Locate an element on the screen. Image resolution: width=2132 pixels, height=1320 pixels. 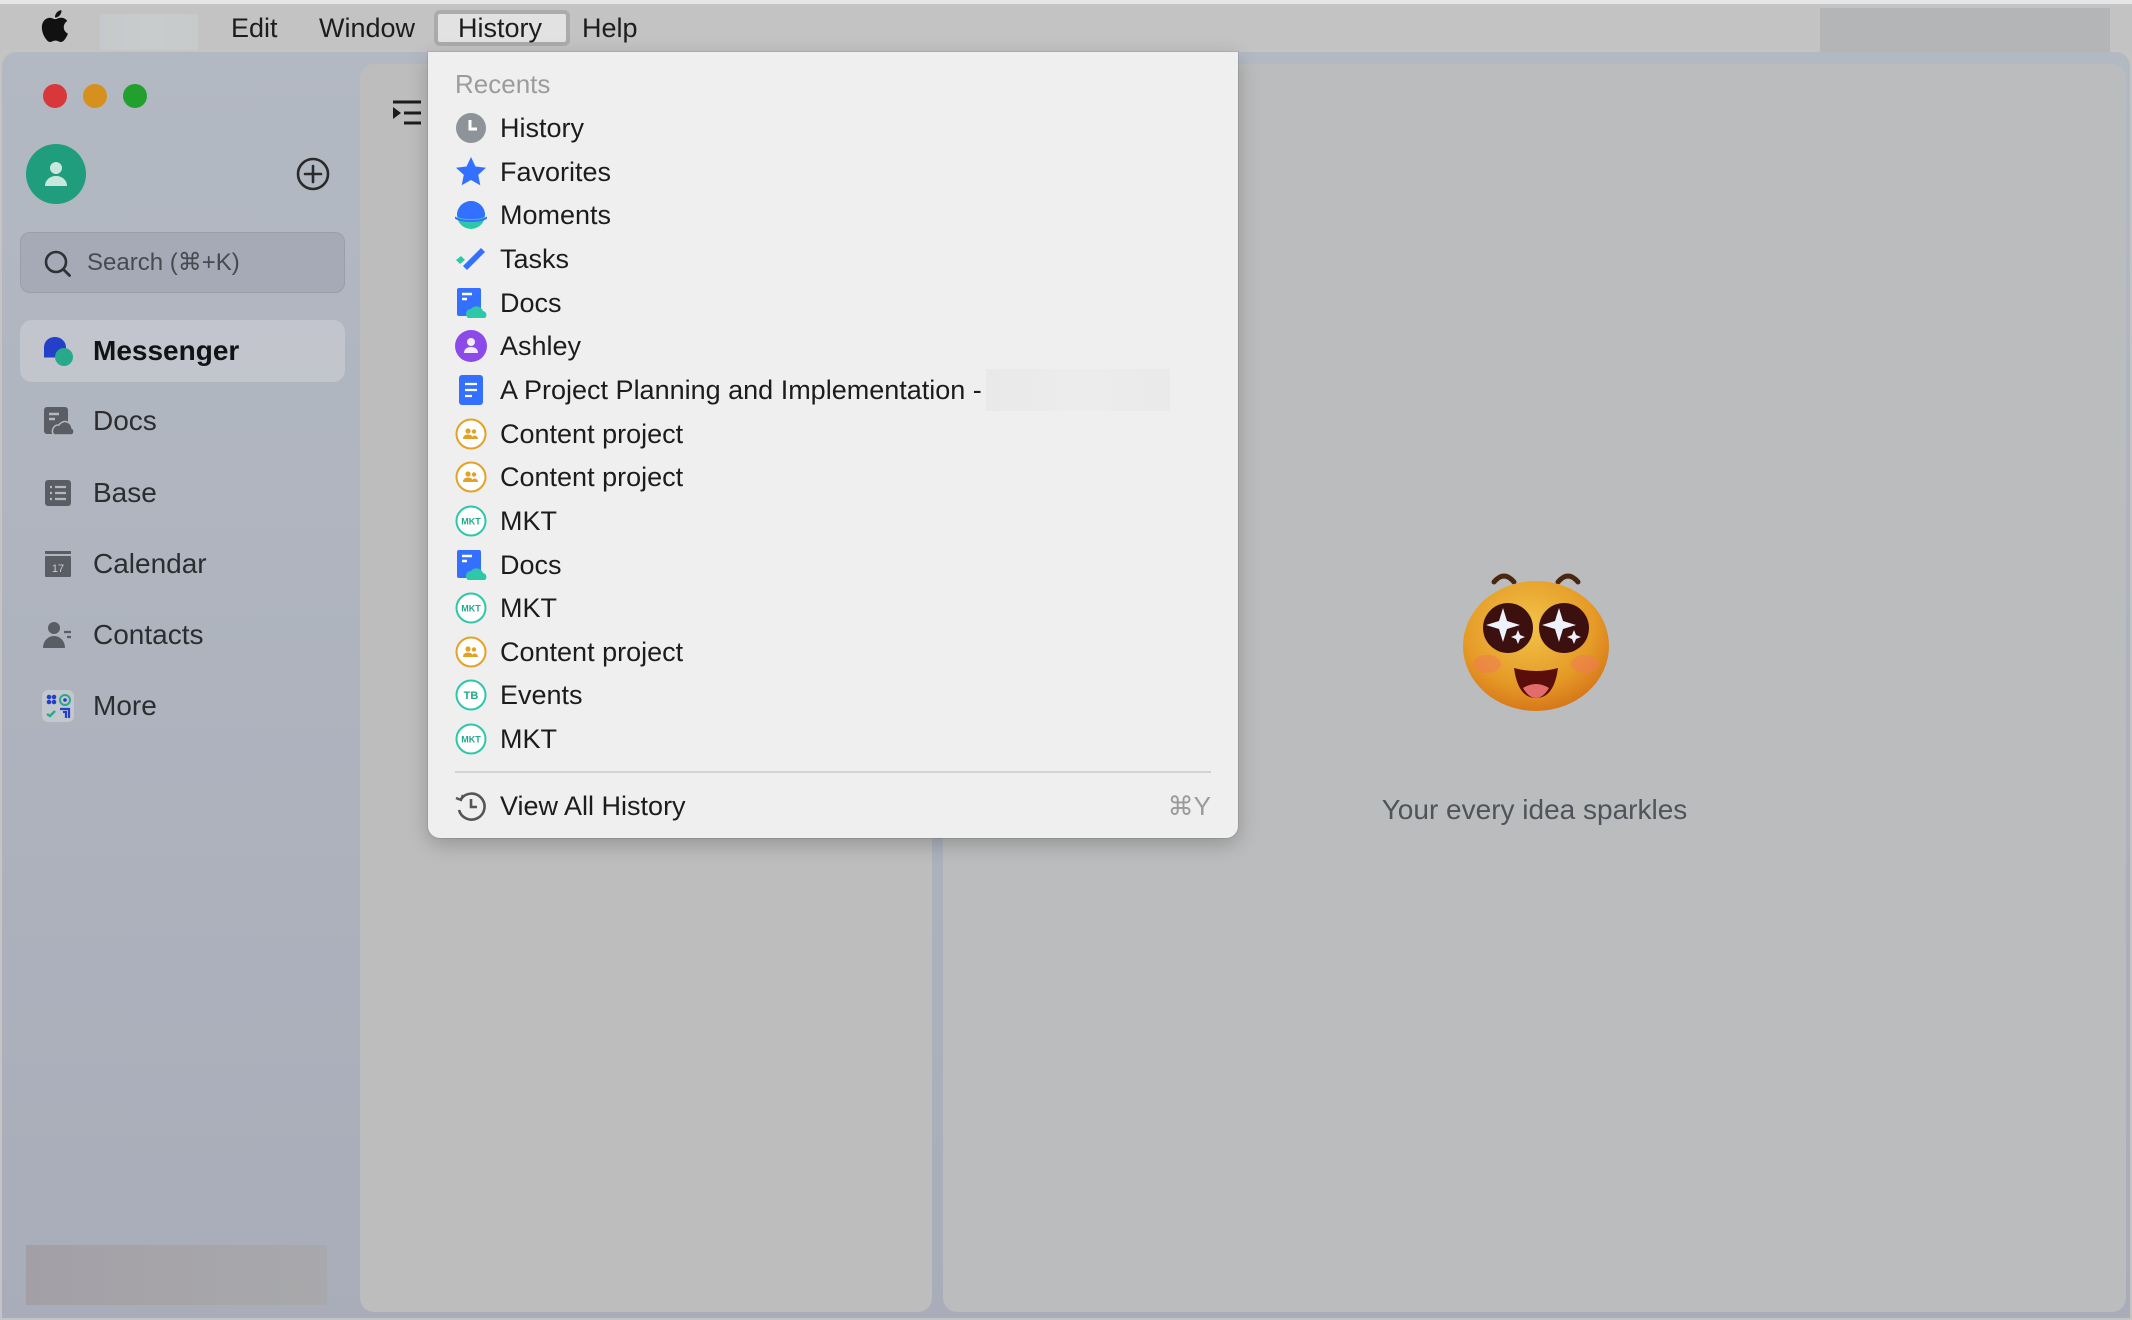
menu-bar: Edit Window History Help is located at coordinates (1066, 32).